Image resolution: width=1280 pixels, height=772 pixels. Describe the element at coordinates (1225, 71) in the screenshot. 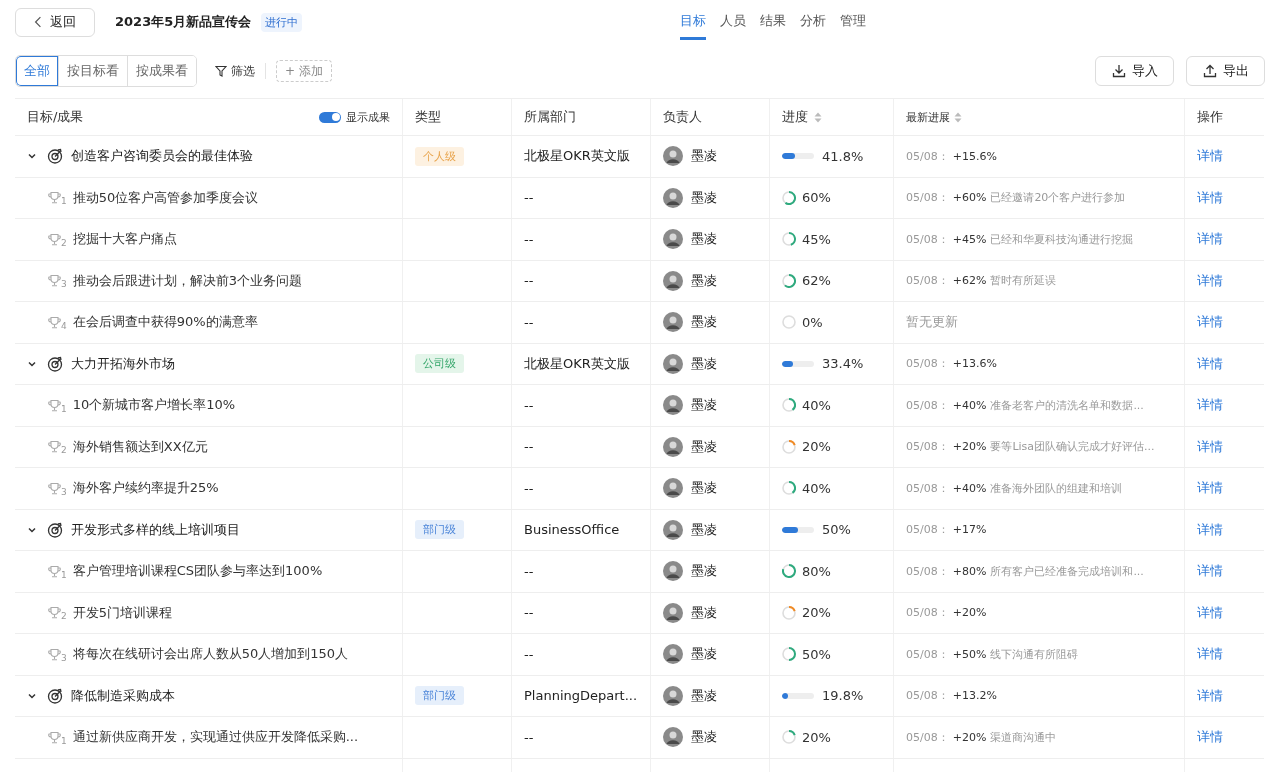

I see `export-button: 导出` at that location.